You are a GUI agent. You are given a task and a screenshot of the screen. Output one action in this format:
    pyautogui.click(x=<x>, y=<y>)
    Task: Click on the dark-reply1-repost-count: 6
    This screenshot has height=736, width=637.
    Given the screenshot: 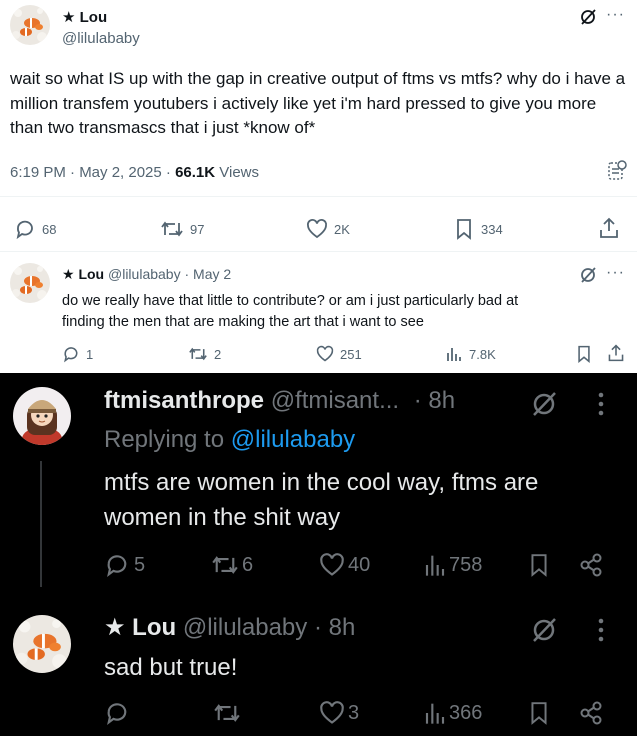 What is the action you would take?
    pyautogui.click(x=248, y=564)
    